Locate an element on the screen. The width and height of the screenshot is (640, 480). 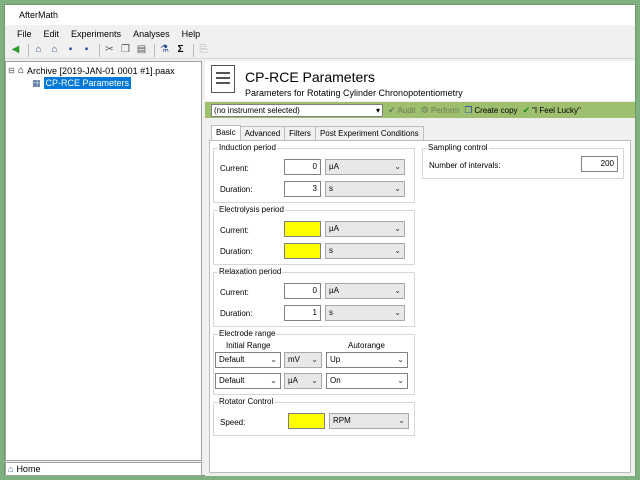
tree-item-cp-rce: ▦ CP-RCE Parameters is located at coordinates (82, 83).